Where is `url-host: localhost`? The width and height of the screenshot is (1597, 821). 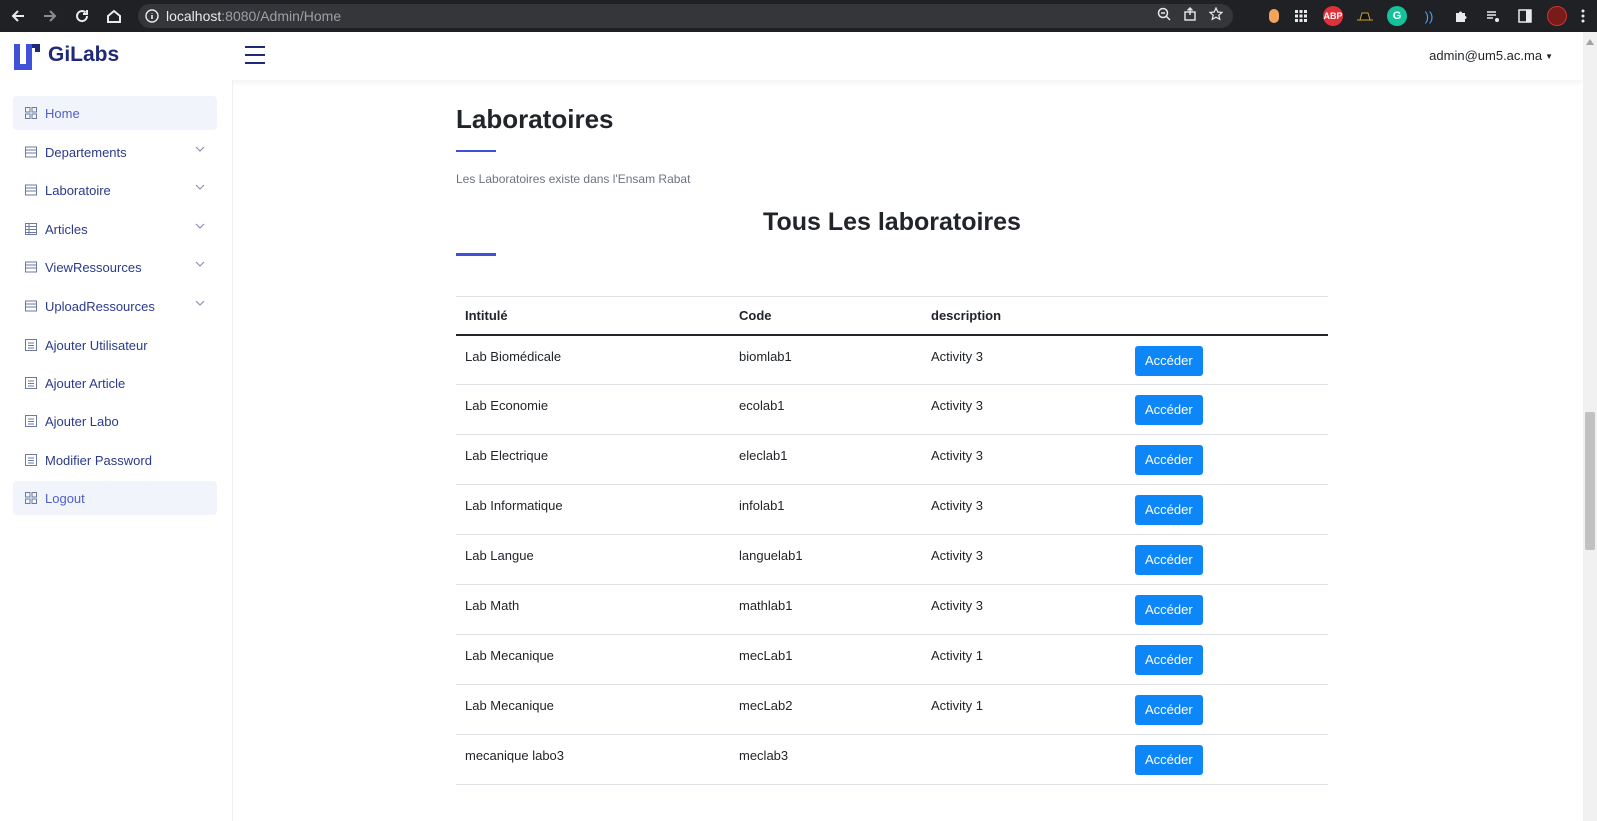
url-host: localhost is located at coordinates (194, 16).